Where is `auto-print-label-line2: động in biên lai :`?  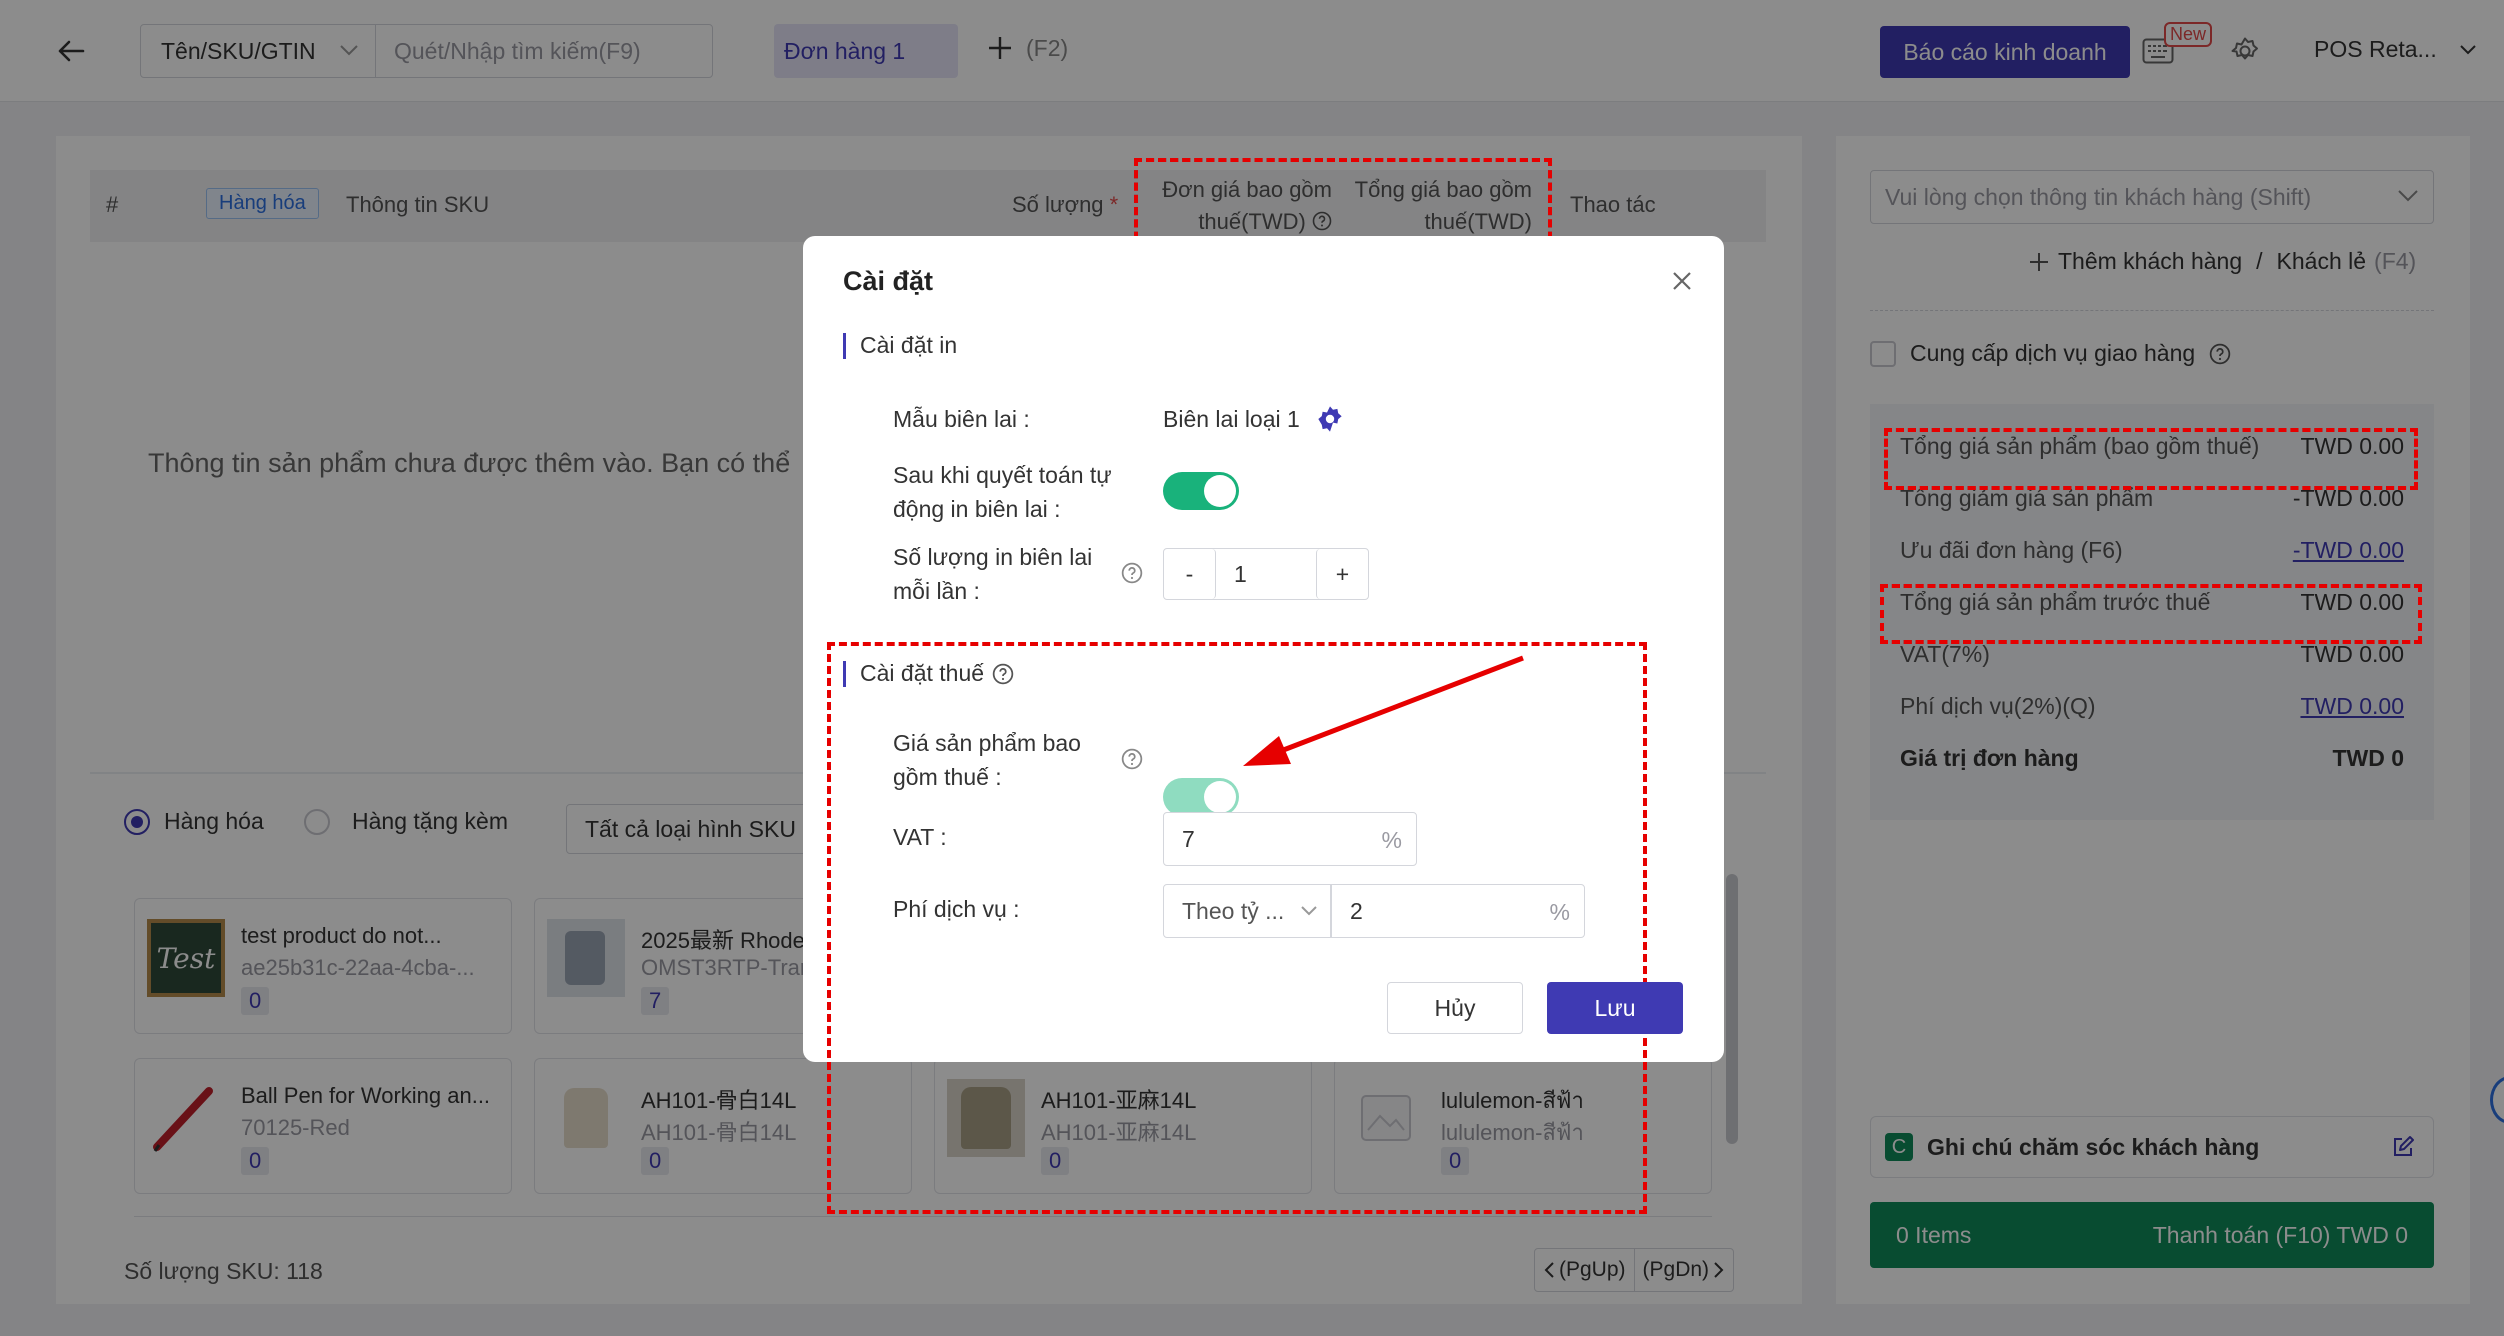 auto-print-label-line2: động in biên lai : is located at coordinates (977, 509).